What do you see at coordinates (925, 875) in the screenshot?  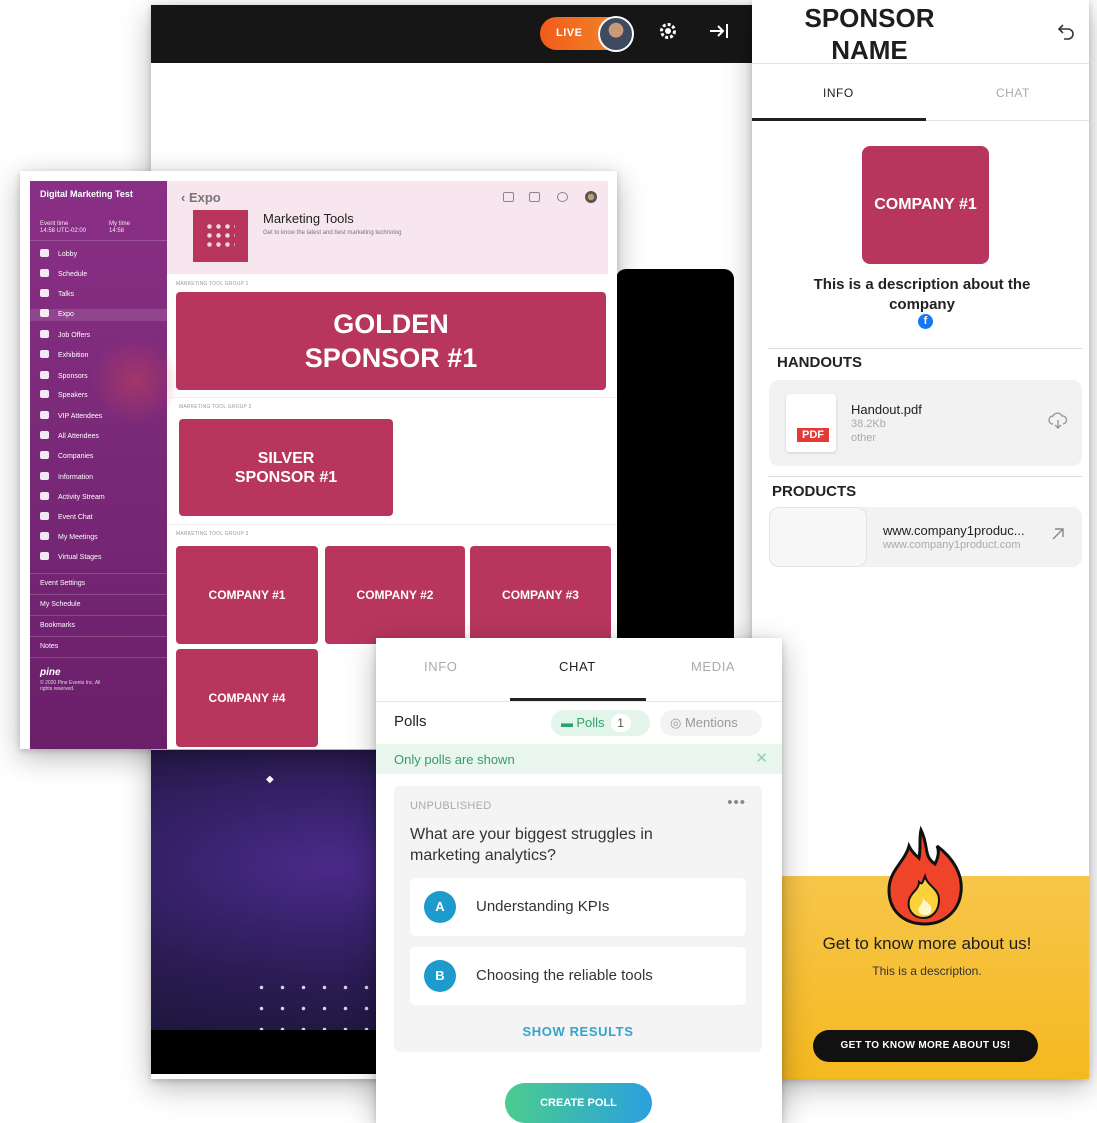 I see `fire-icon` at bounding box center [925, 875].